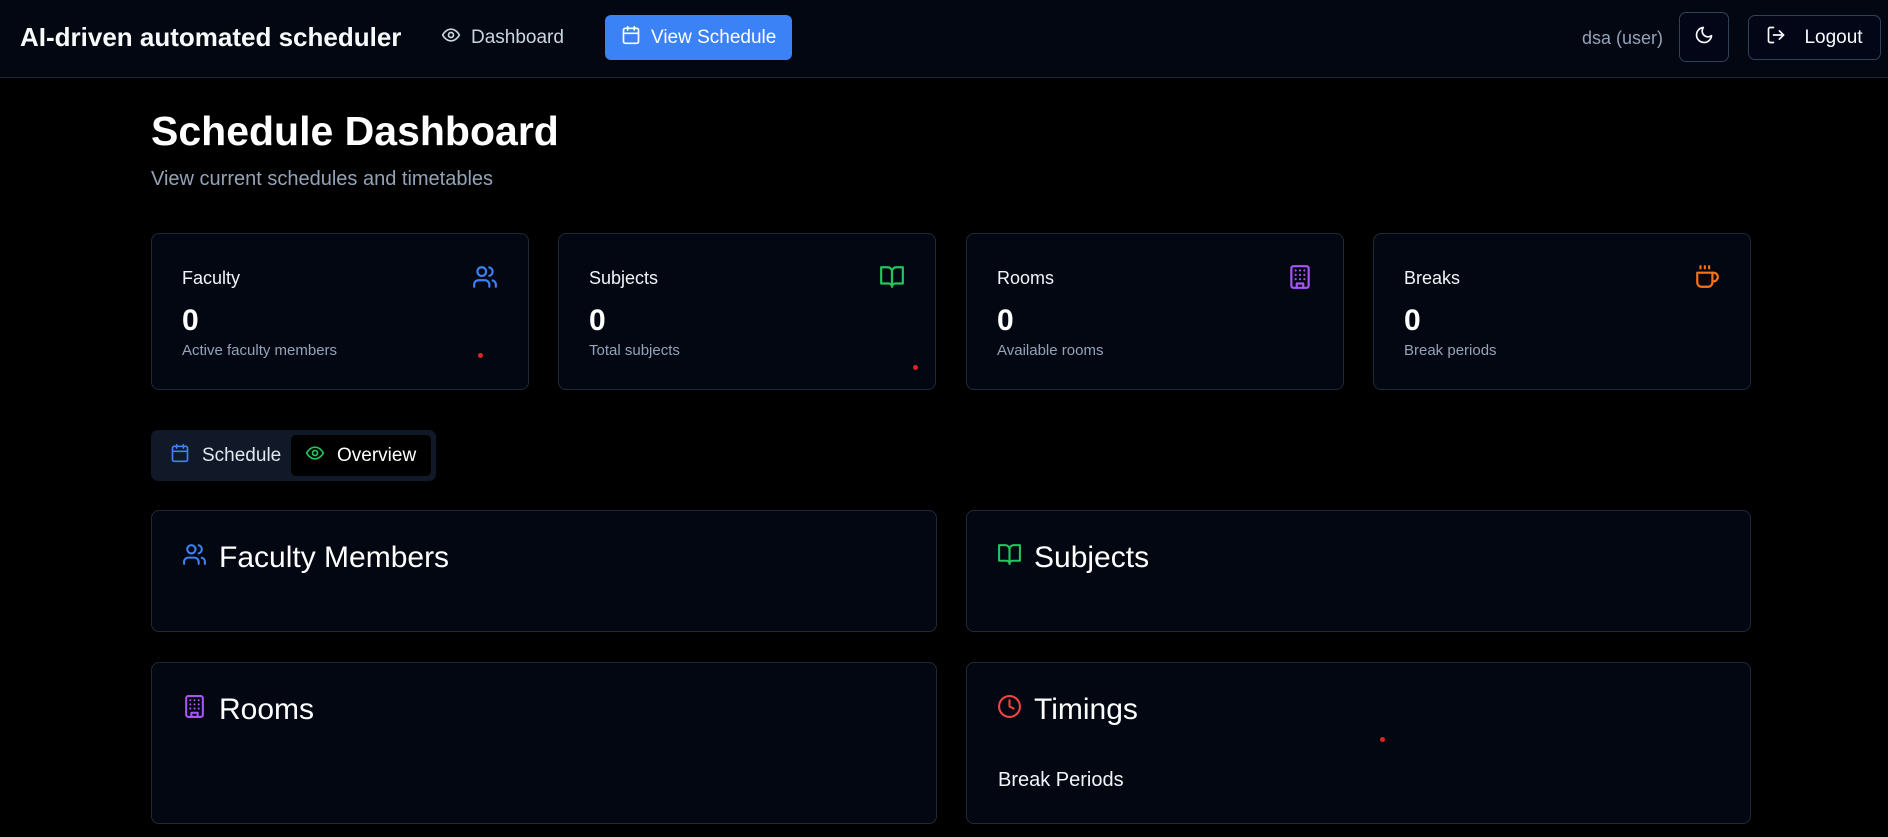  Describe the element at coordinates (544, 743) in the screenshot. I see `rooms-panel: Rooms` at that location.